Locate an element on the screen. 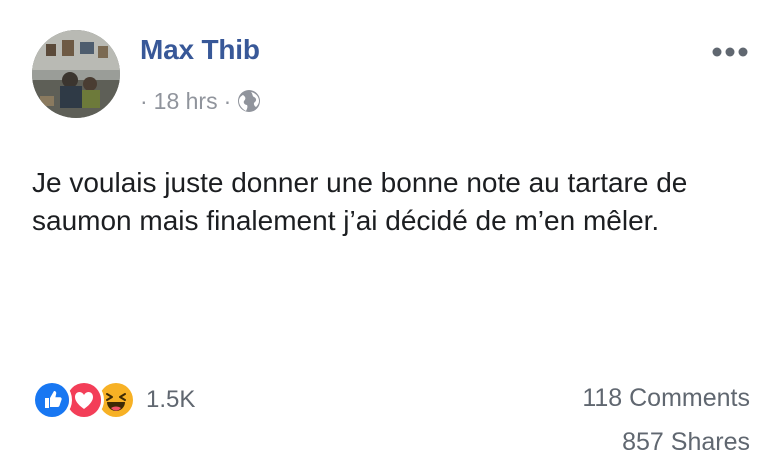  shares-count-link: 857 Shares is located at coordinates (686, 442).